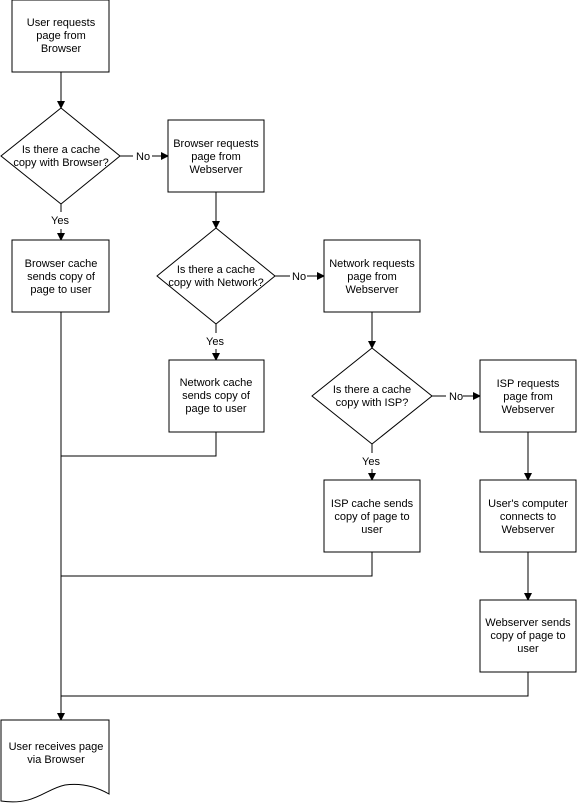 Image resolution: width=577 pixels, height=805 pixels. I want to click on node-user-receives: User receives page via Browser, so click(55, 761).